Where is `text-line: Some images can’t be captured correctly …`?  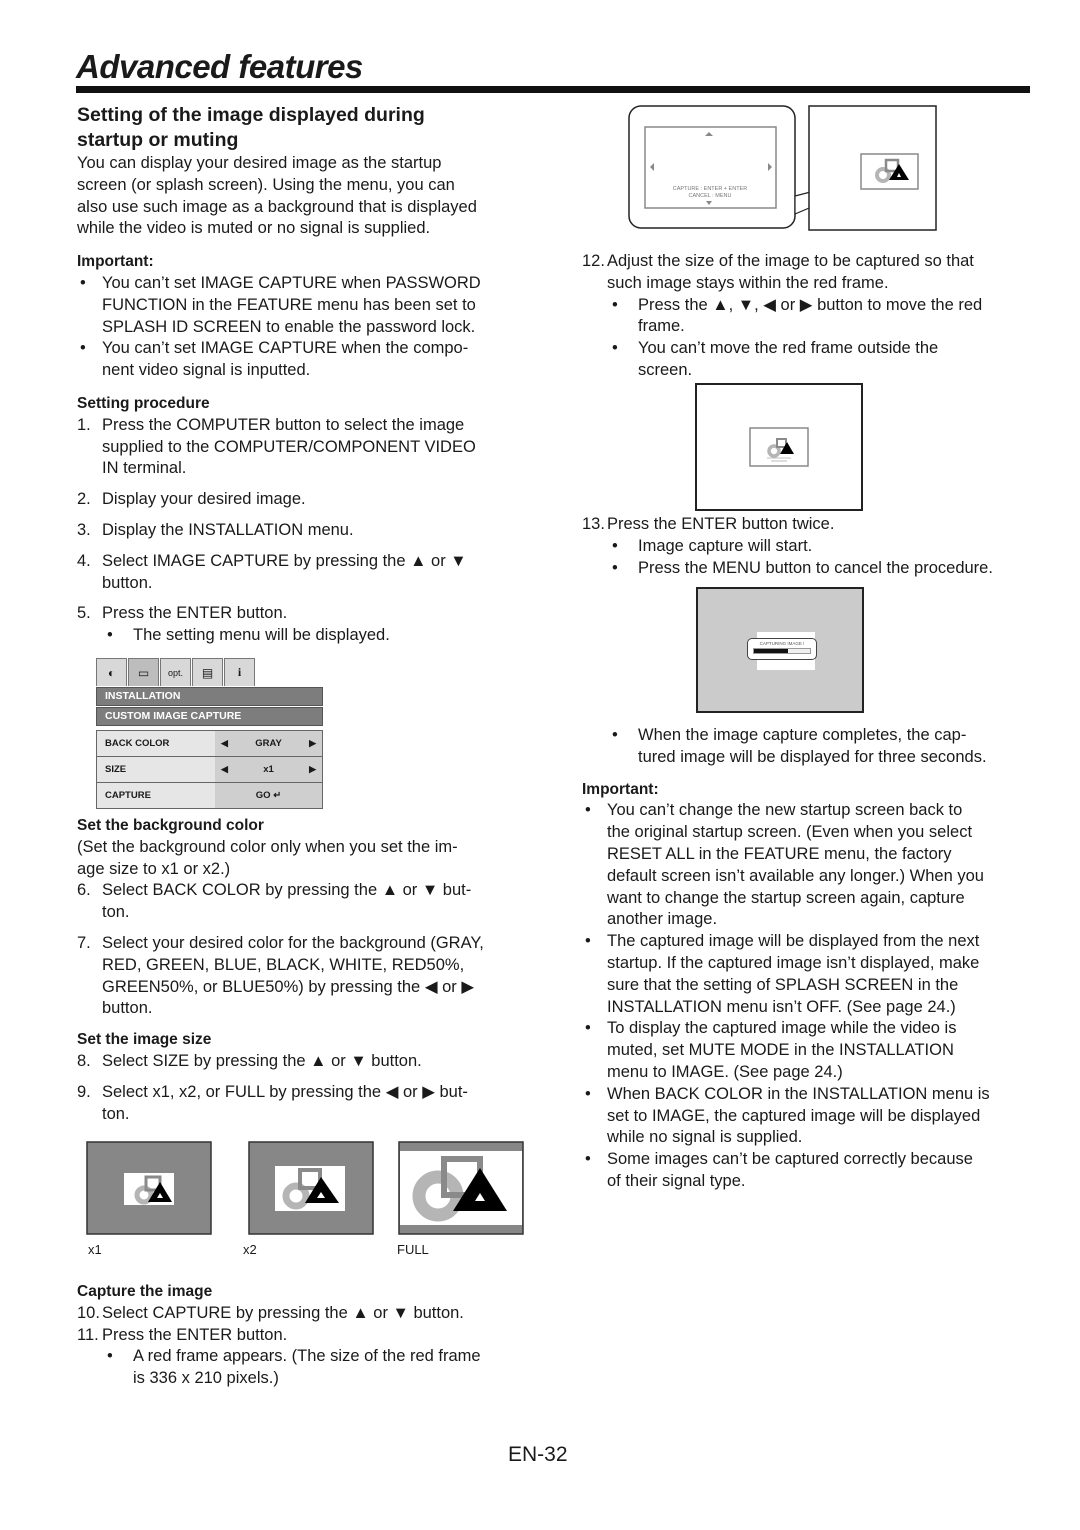
text-line: Some images can’t be captured correctly … is located at coordinates (790, 1159).